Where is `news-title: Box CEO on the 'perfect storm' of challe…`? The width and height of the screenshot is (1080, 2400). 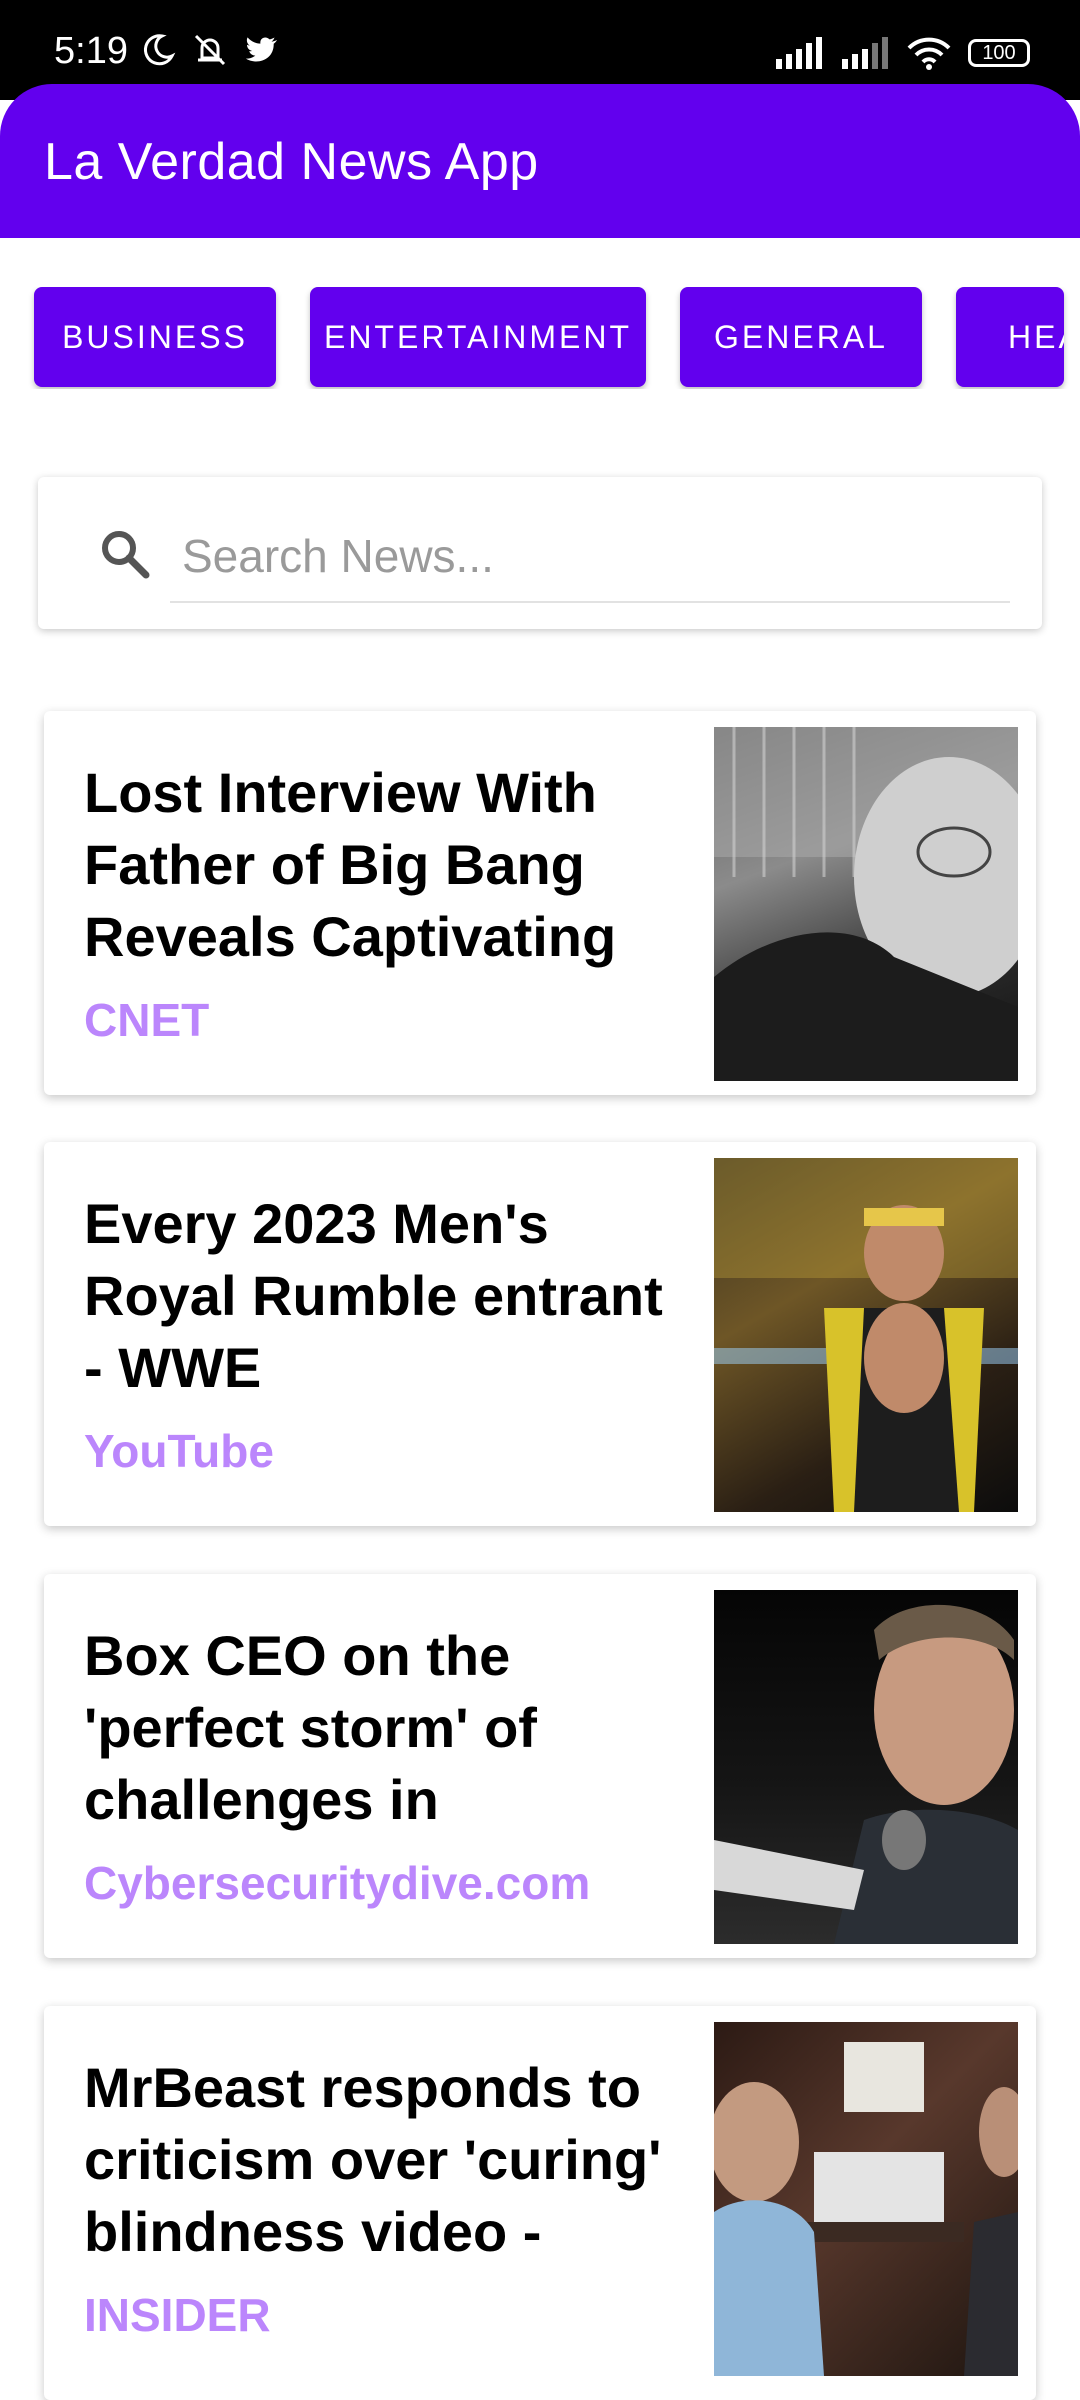 news-title: Box CEO on the 'perfect storm' of challe… is located at coordinates (310, 1727).